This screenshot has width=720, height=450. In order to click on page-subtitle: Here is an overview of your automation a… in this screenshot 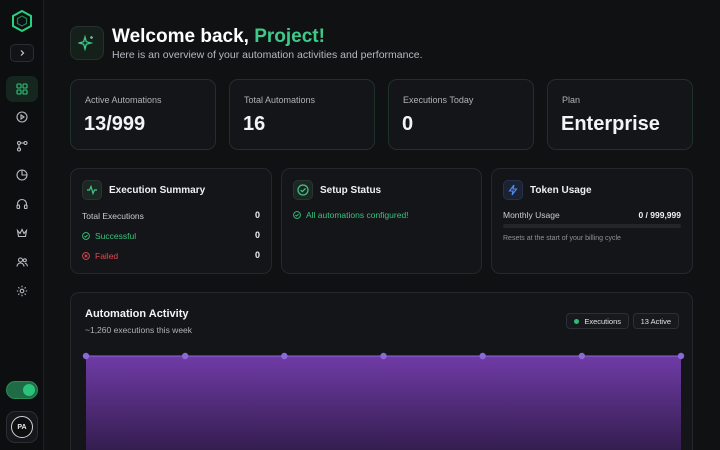, I will do `click(267, 55)`.